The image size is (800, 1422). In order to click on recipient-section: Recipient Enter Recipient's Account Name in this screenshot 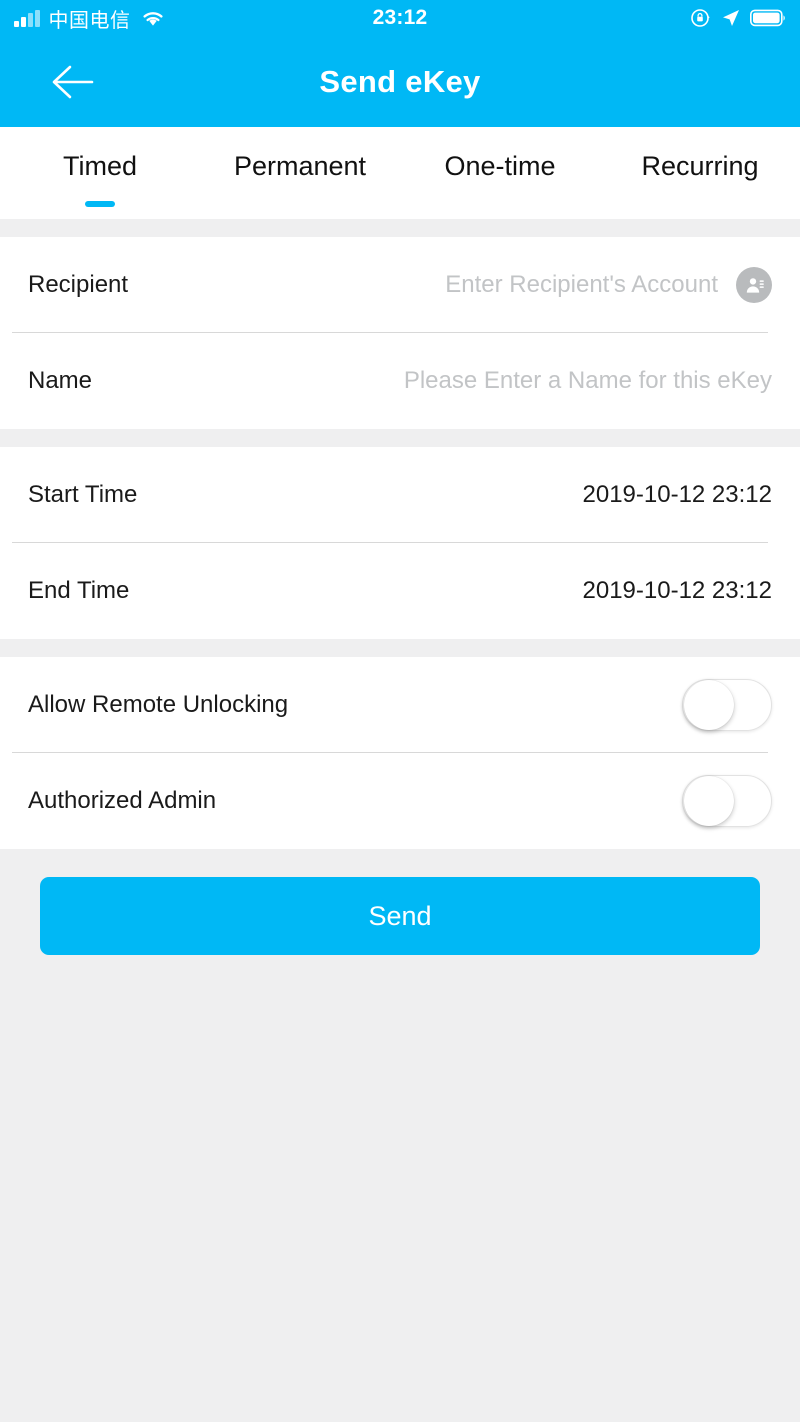, I will do `click(400, 333)`.